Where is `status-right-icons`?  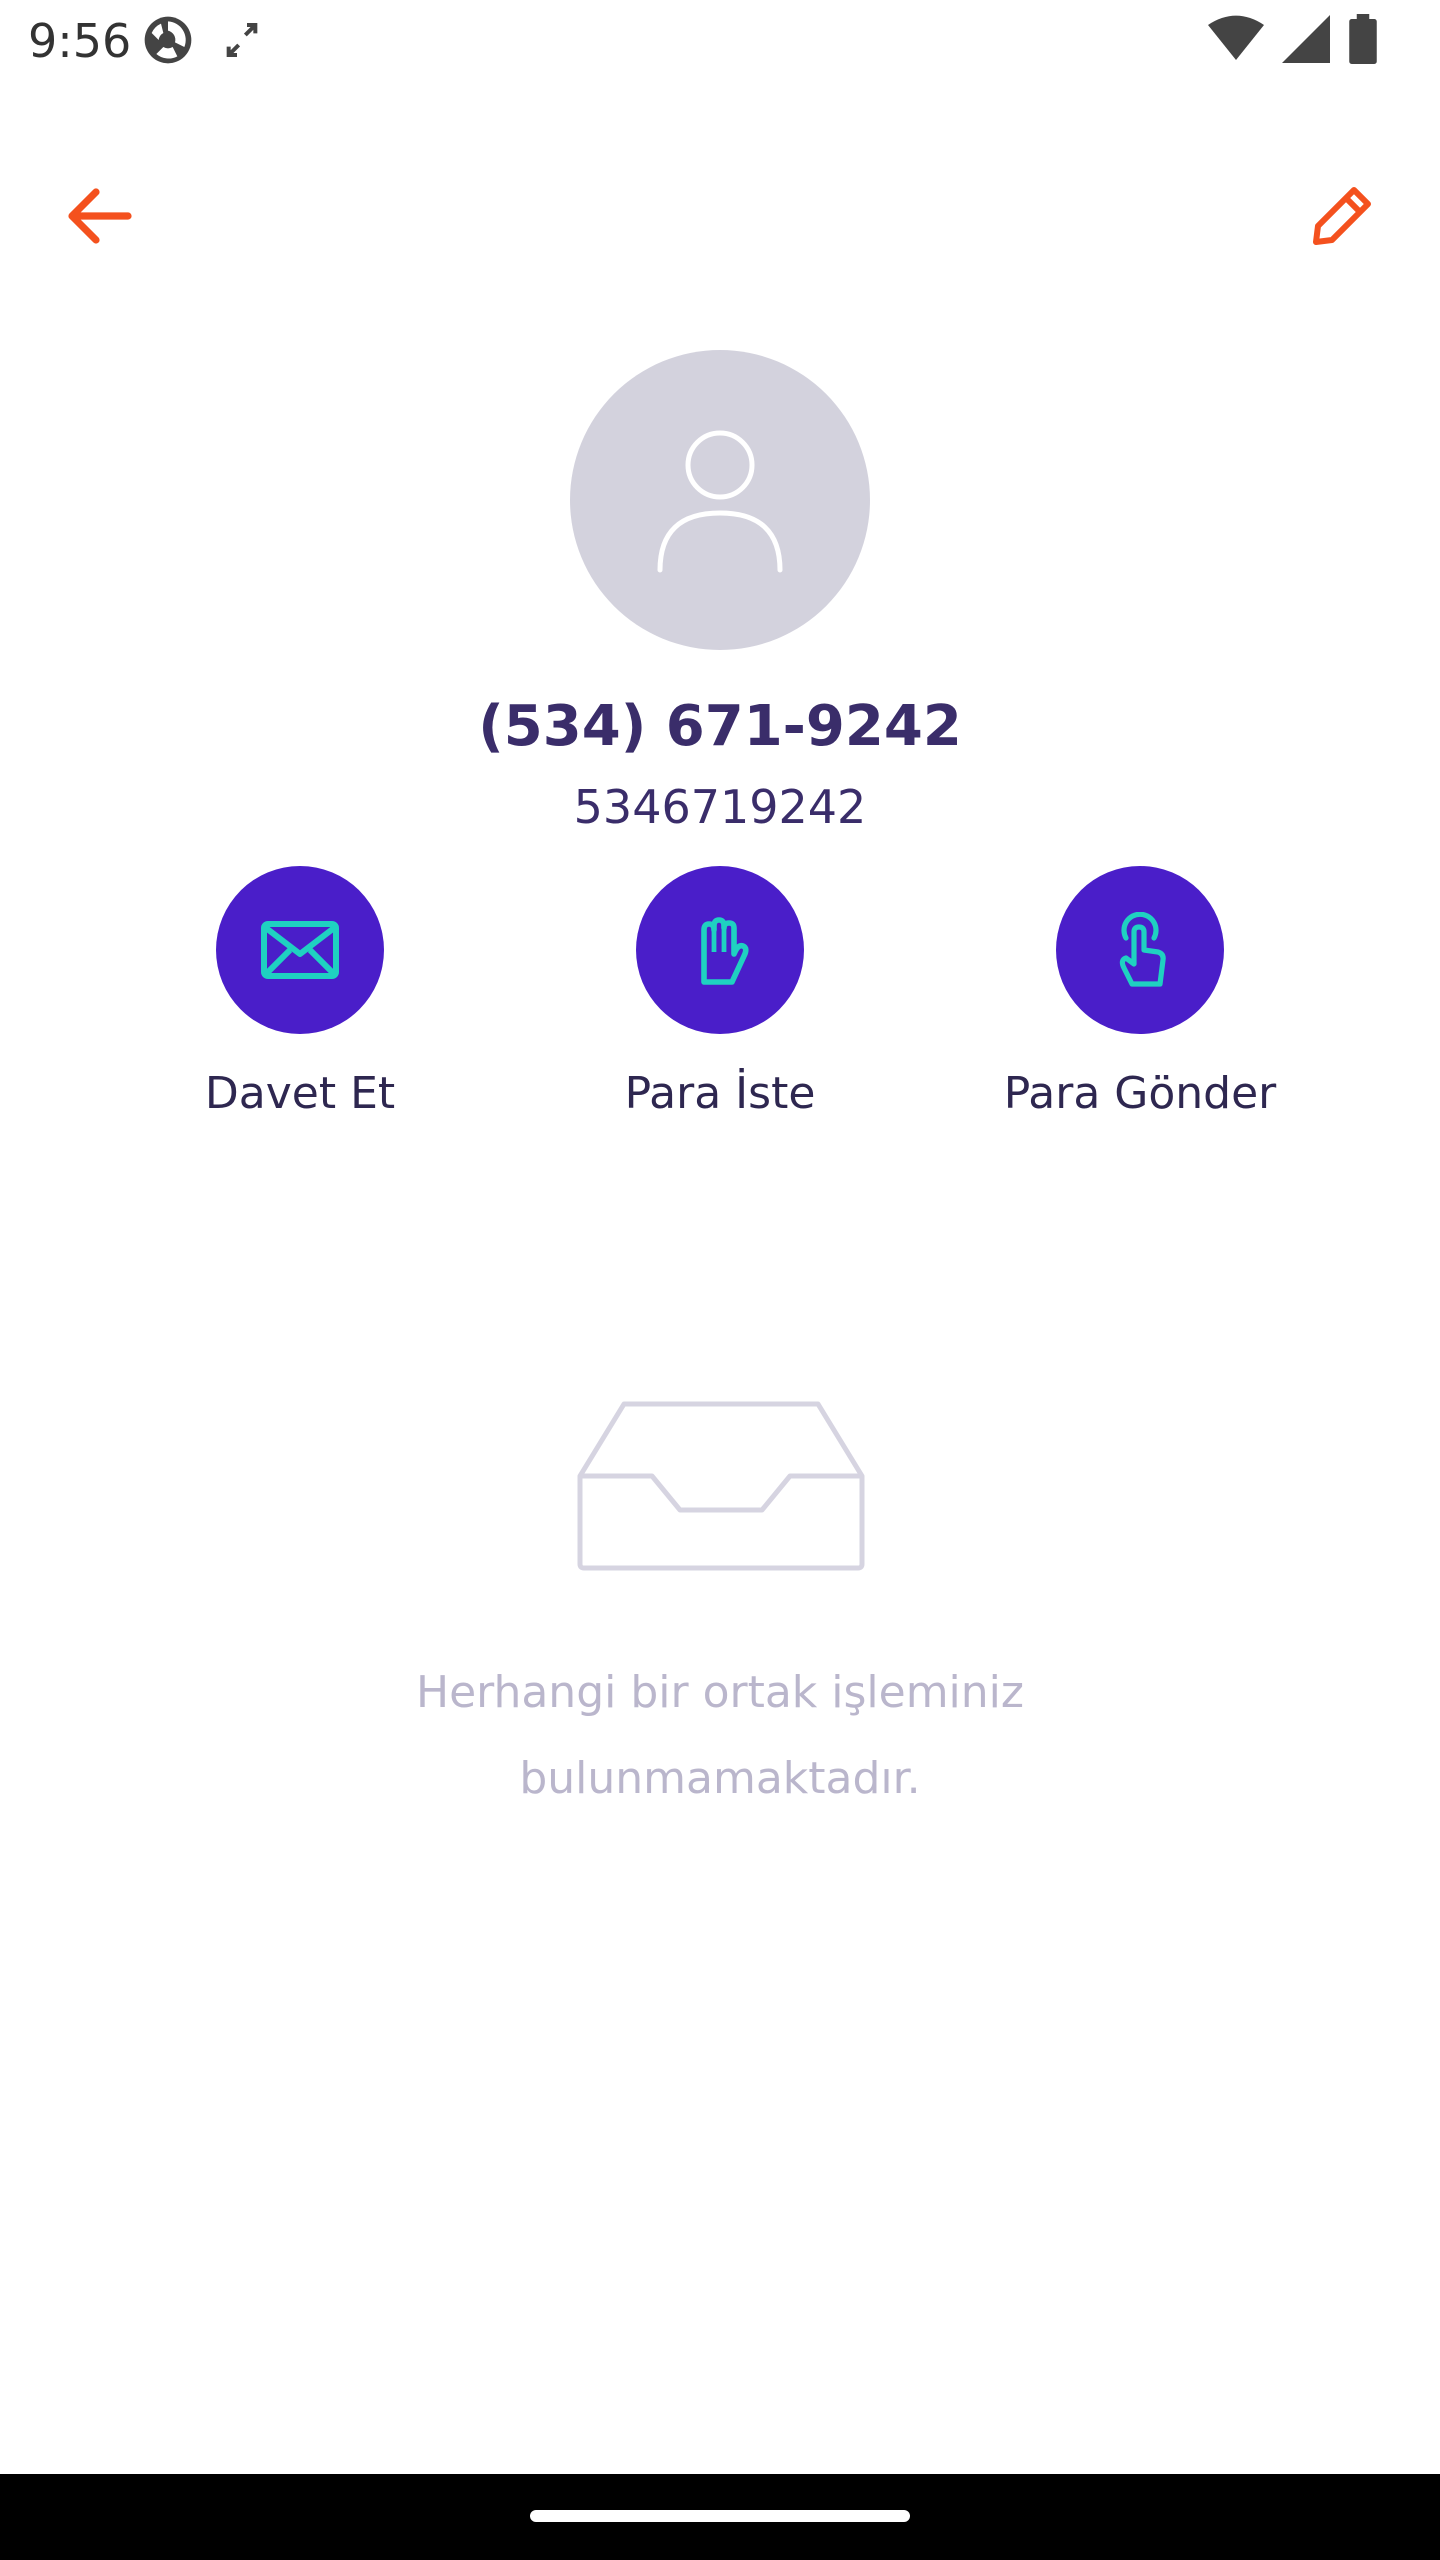
status-right-icons is located at coordinates (1293, 39).